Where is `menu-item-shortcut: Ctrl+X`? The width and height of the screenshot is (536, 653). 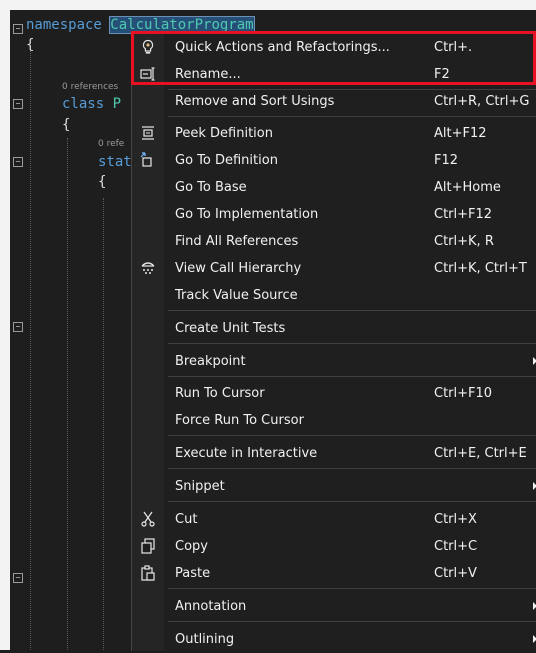 menu-item-shortcut: Ctrl+X is located at coordinates (455, 519).